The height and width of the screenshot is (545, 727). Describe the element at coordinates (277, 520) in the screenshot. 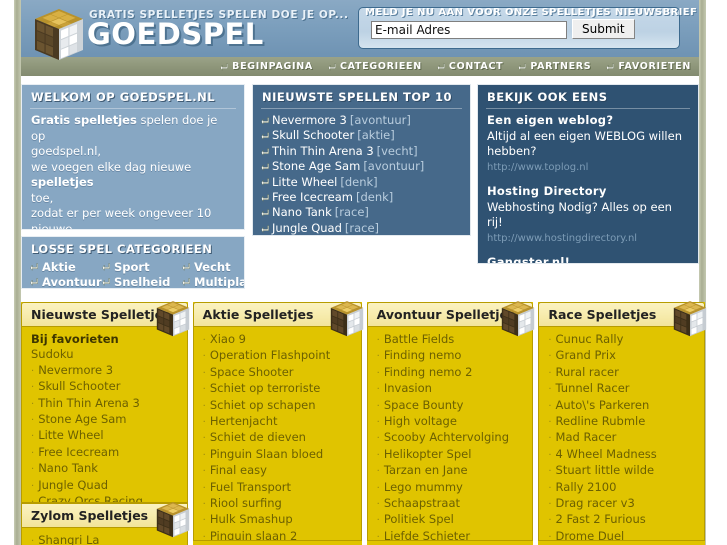

I see `game-list-item: · Hulk Smashup` at that location.